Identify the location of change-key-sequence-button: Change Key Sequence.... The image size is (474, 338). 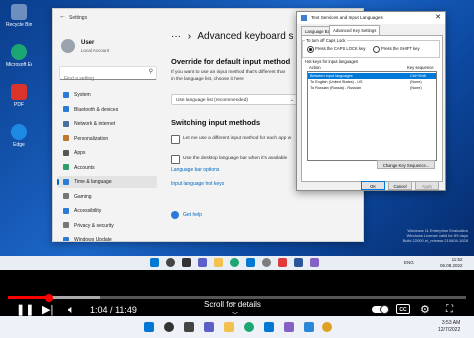
(406, 164).